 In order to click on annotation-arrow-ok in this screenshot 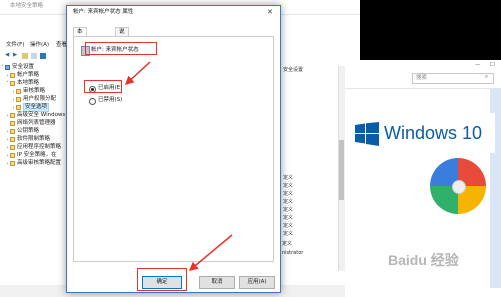, I will do `click(210, 252)`.